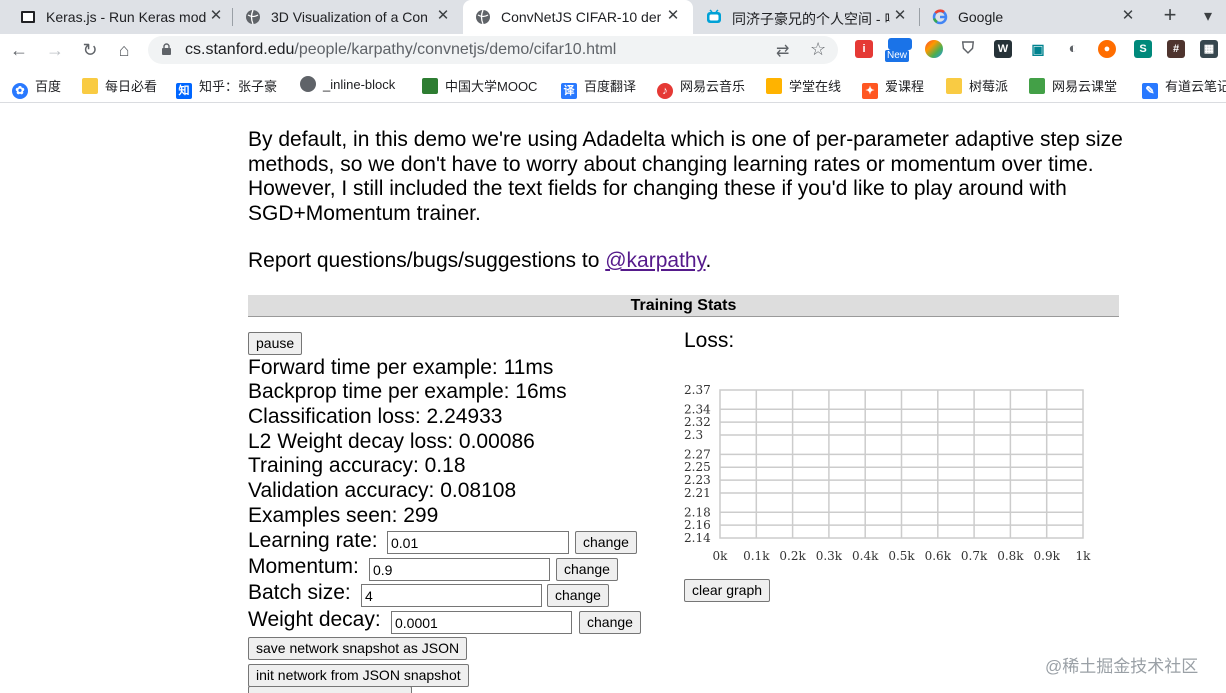  I want to click on y-tick-label: 2.37, so click(697, 390).